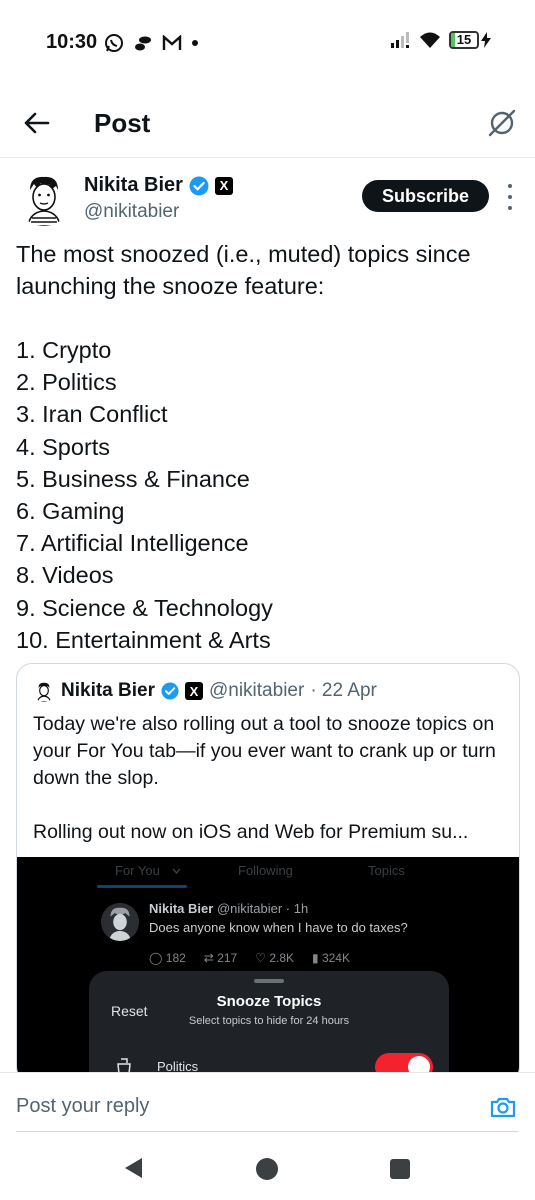  I want to click on media-stat-replies: ◯ 182, so click(167, 958).